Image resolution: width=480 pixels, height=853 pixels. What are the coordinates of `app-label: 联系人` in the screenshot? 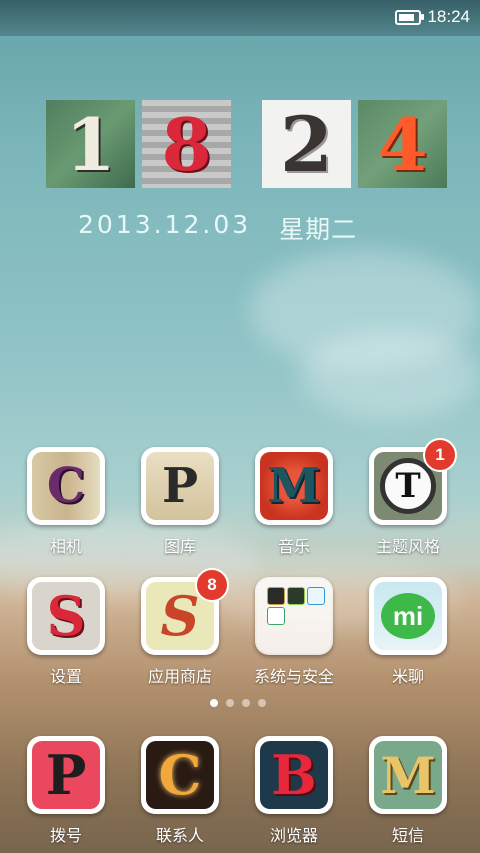 It's located at (179, 835).